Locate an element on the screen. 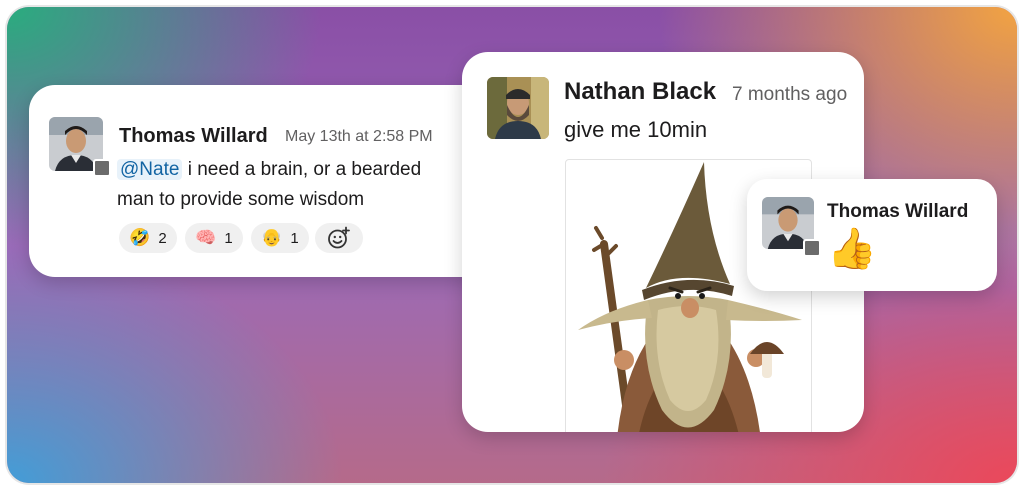 This screenshot has height=492, width=1024. reaction-pill: 👴 1 is located at coordinates (280, 238).